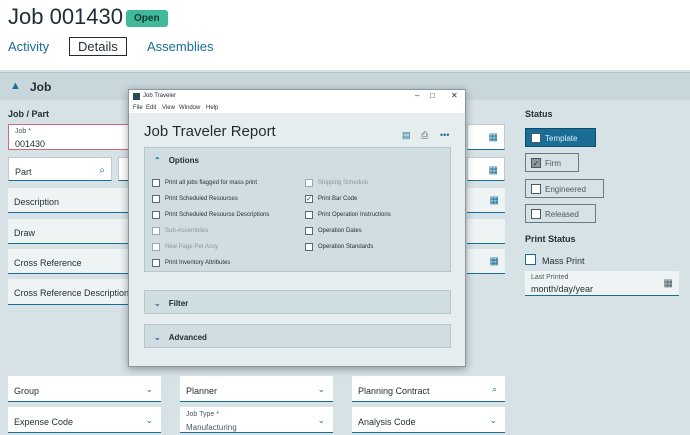  I want to click on draw-field: Draw, so click(69, 231).